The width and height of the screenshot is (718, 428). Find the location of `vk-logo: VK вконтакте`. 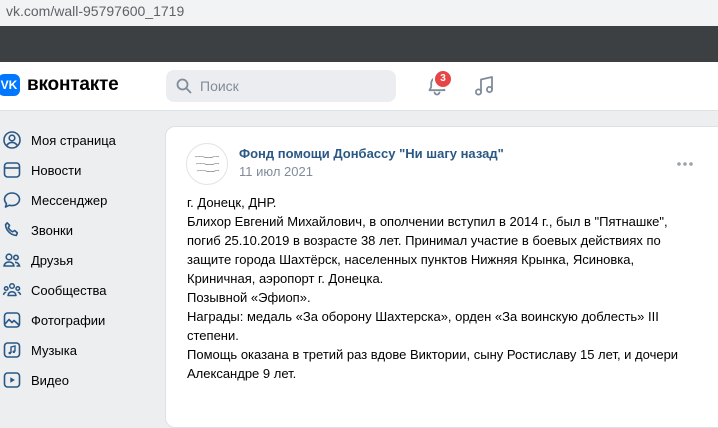

vk-logo: VK вконтакте is located at coordinates (59, 85).